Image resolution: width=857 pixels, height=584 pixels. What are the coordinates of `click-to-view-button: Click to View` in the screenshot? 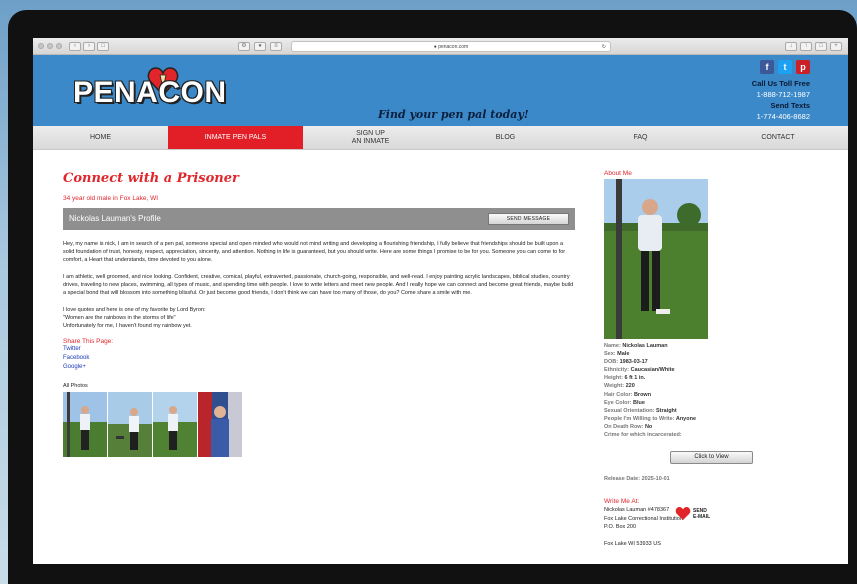 It's located at (711, 458).